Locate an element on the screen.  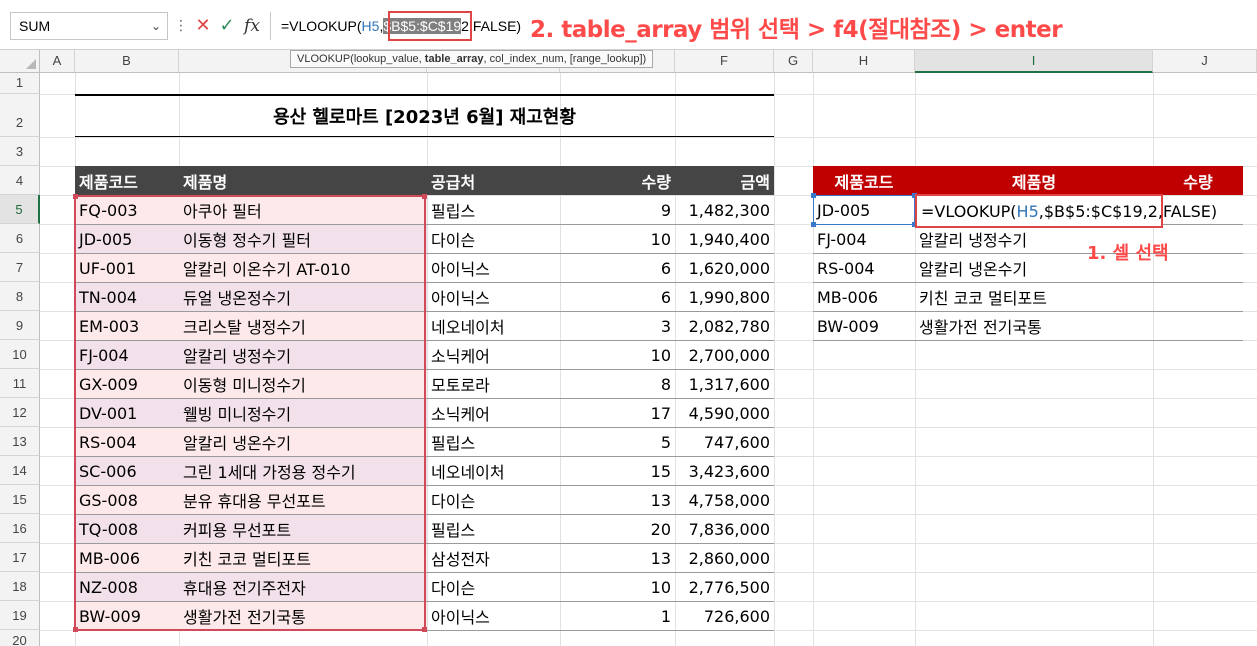
header-supplier: 공급처 is located at coordinates (493, 180).